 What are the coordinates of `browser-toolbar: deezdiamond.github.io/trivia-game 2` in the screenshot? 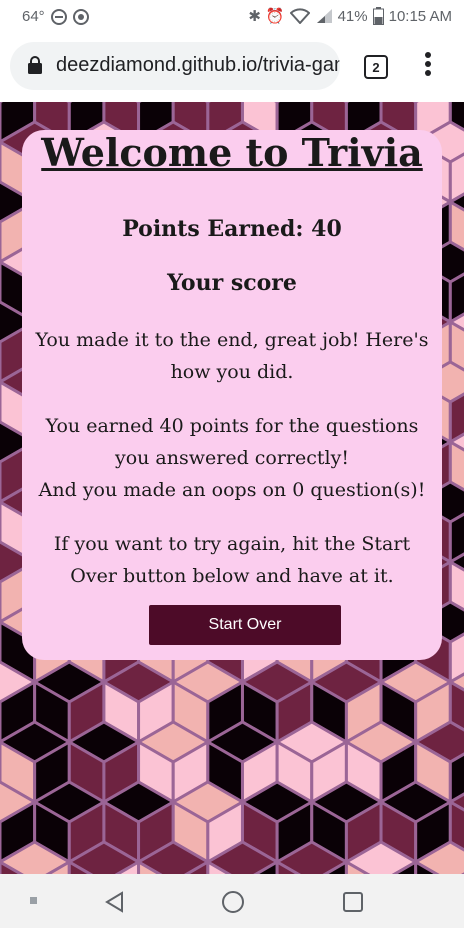 It's located at (232, 68).